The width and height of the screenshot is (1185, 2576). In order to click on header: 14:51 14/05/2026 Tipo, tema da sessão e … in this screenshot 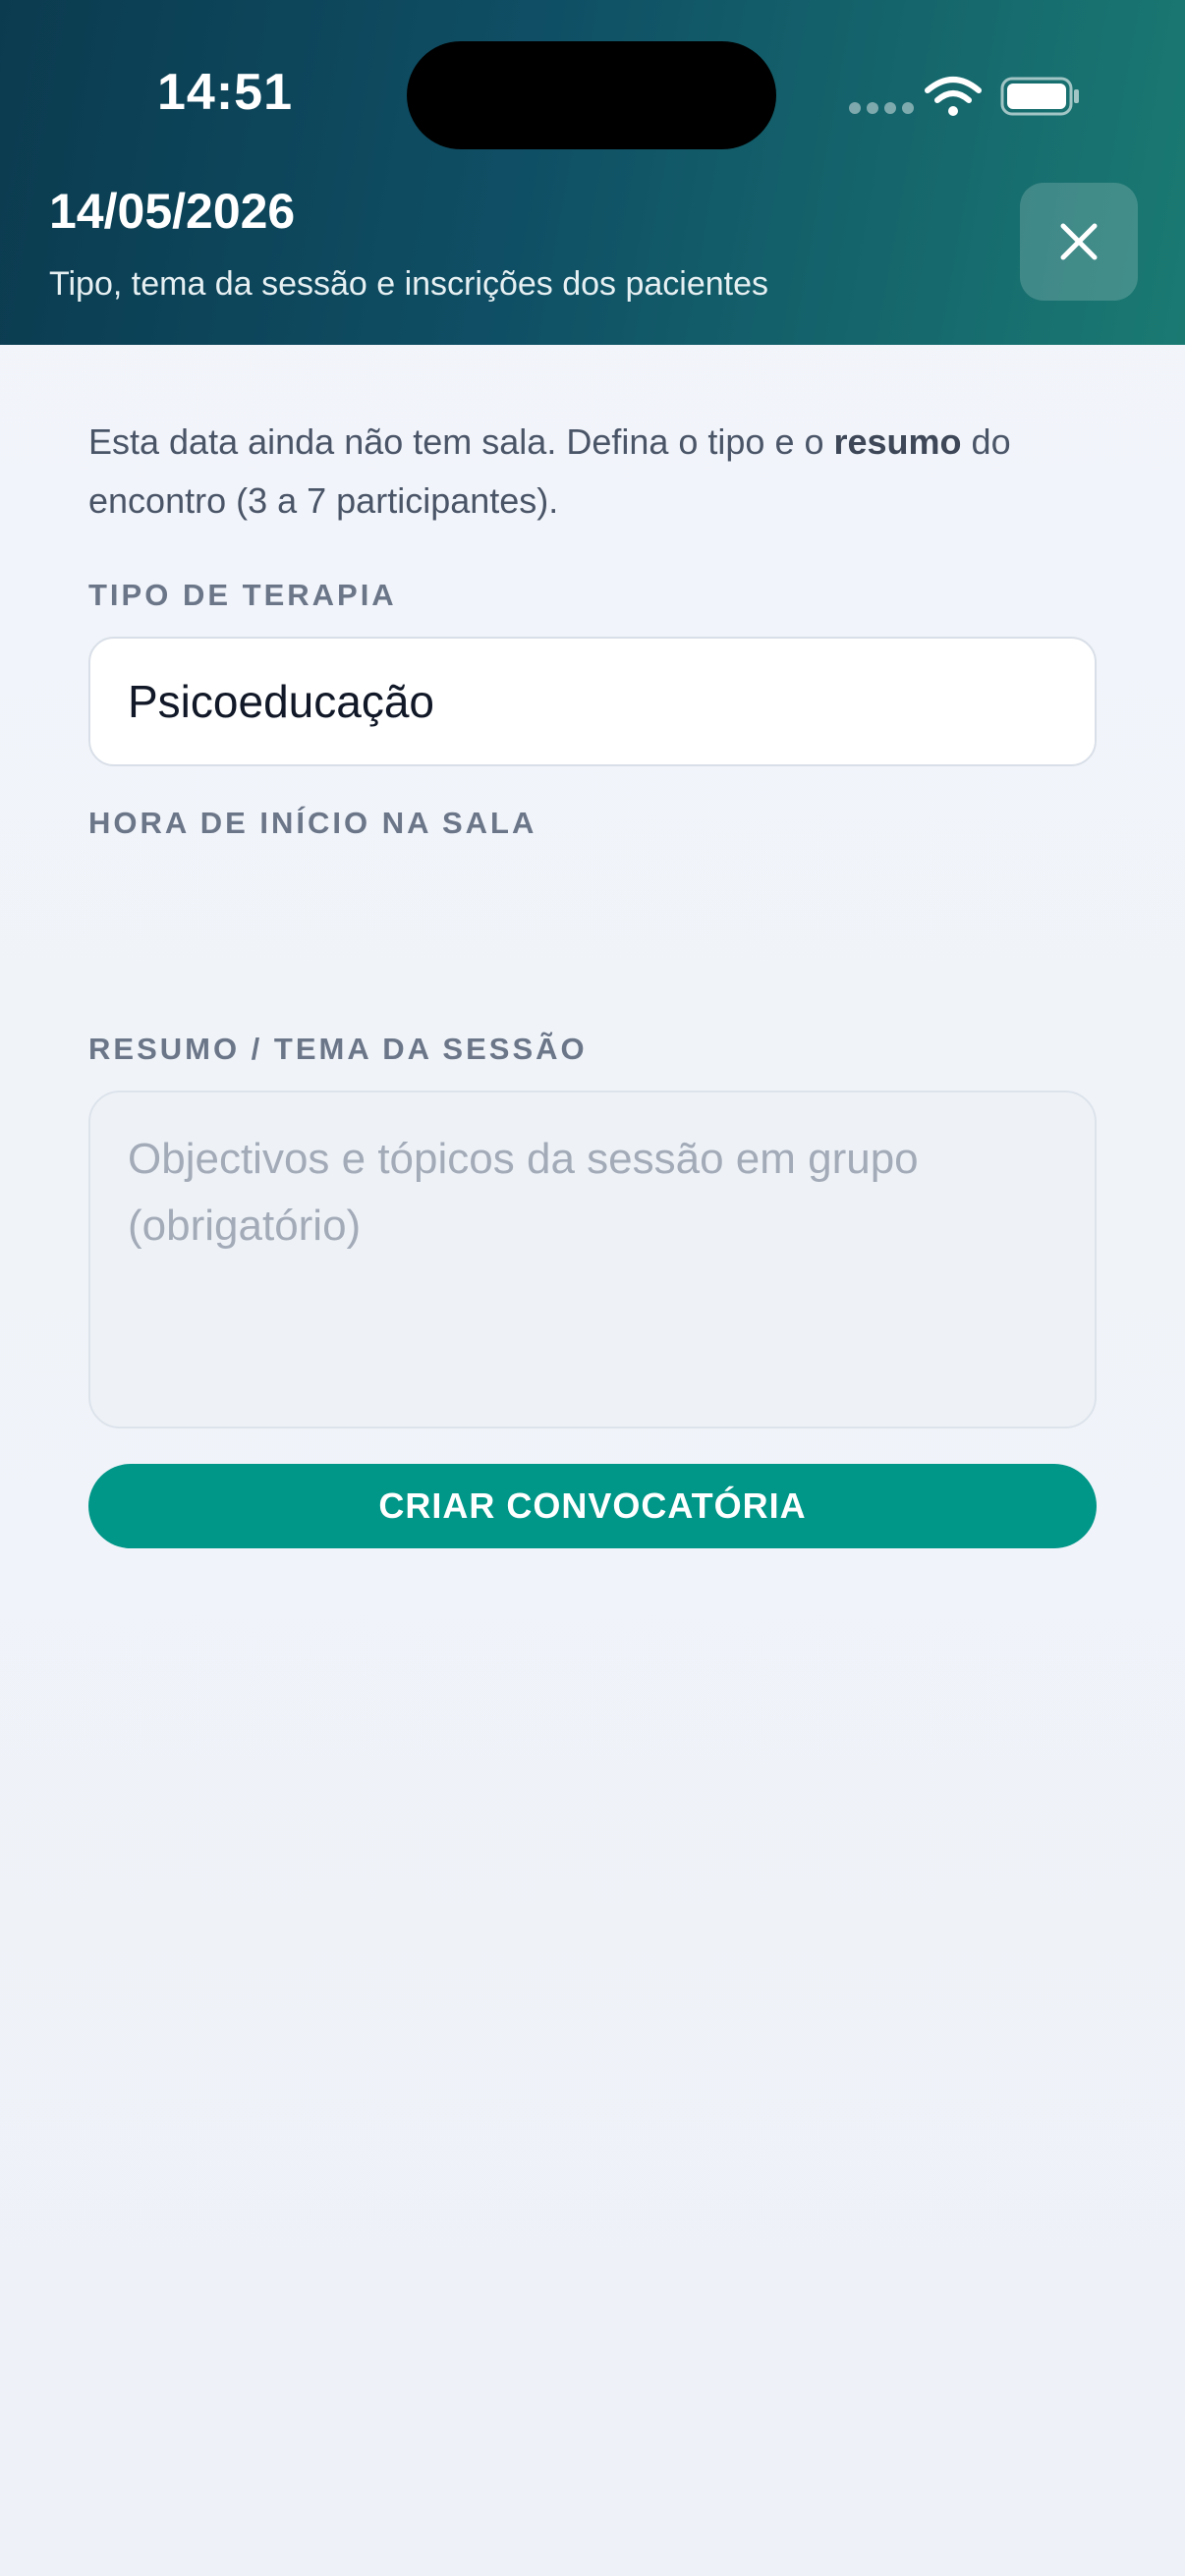, I will do `click(592, 172)`.